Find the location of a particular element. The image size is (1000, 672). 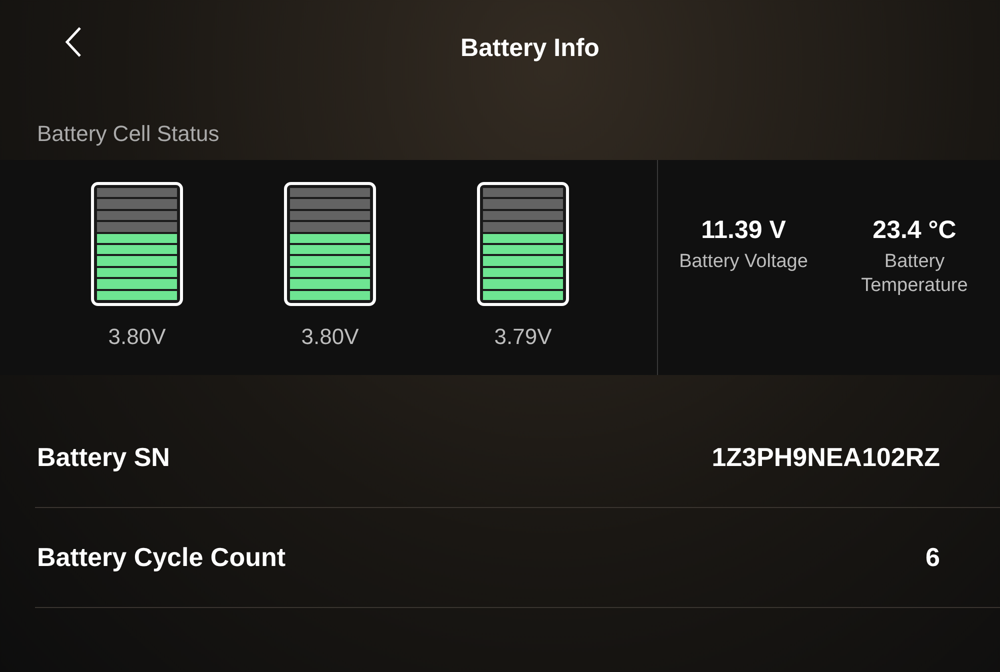

stat-value: 23.4 °C is located at coordinates (914, 230).